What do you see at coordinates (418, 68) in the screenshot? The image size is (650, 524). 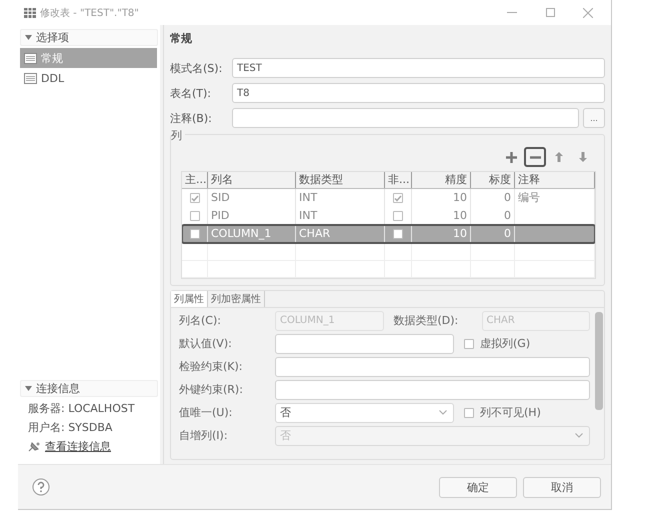 I see `input-field: TEST` at bounding box center [418, 68].